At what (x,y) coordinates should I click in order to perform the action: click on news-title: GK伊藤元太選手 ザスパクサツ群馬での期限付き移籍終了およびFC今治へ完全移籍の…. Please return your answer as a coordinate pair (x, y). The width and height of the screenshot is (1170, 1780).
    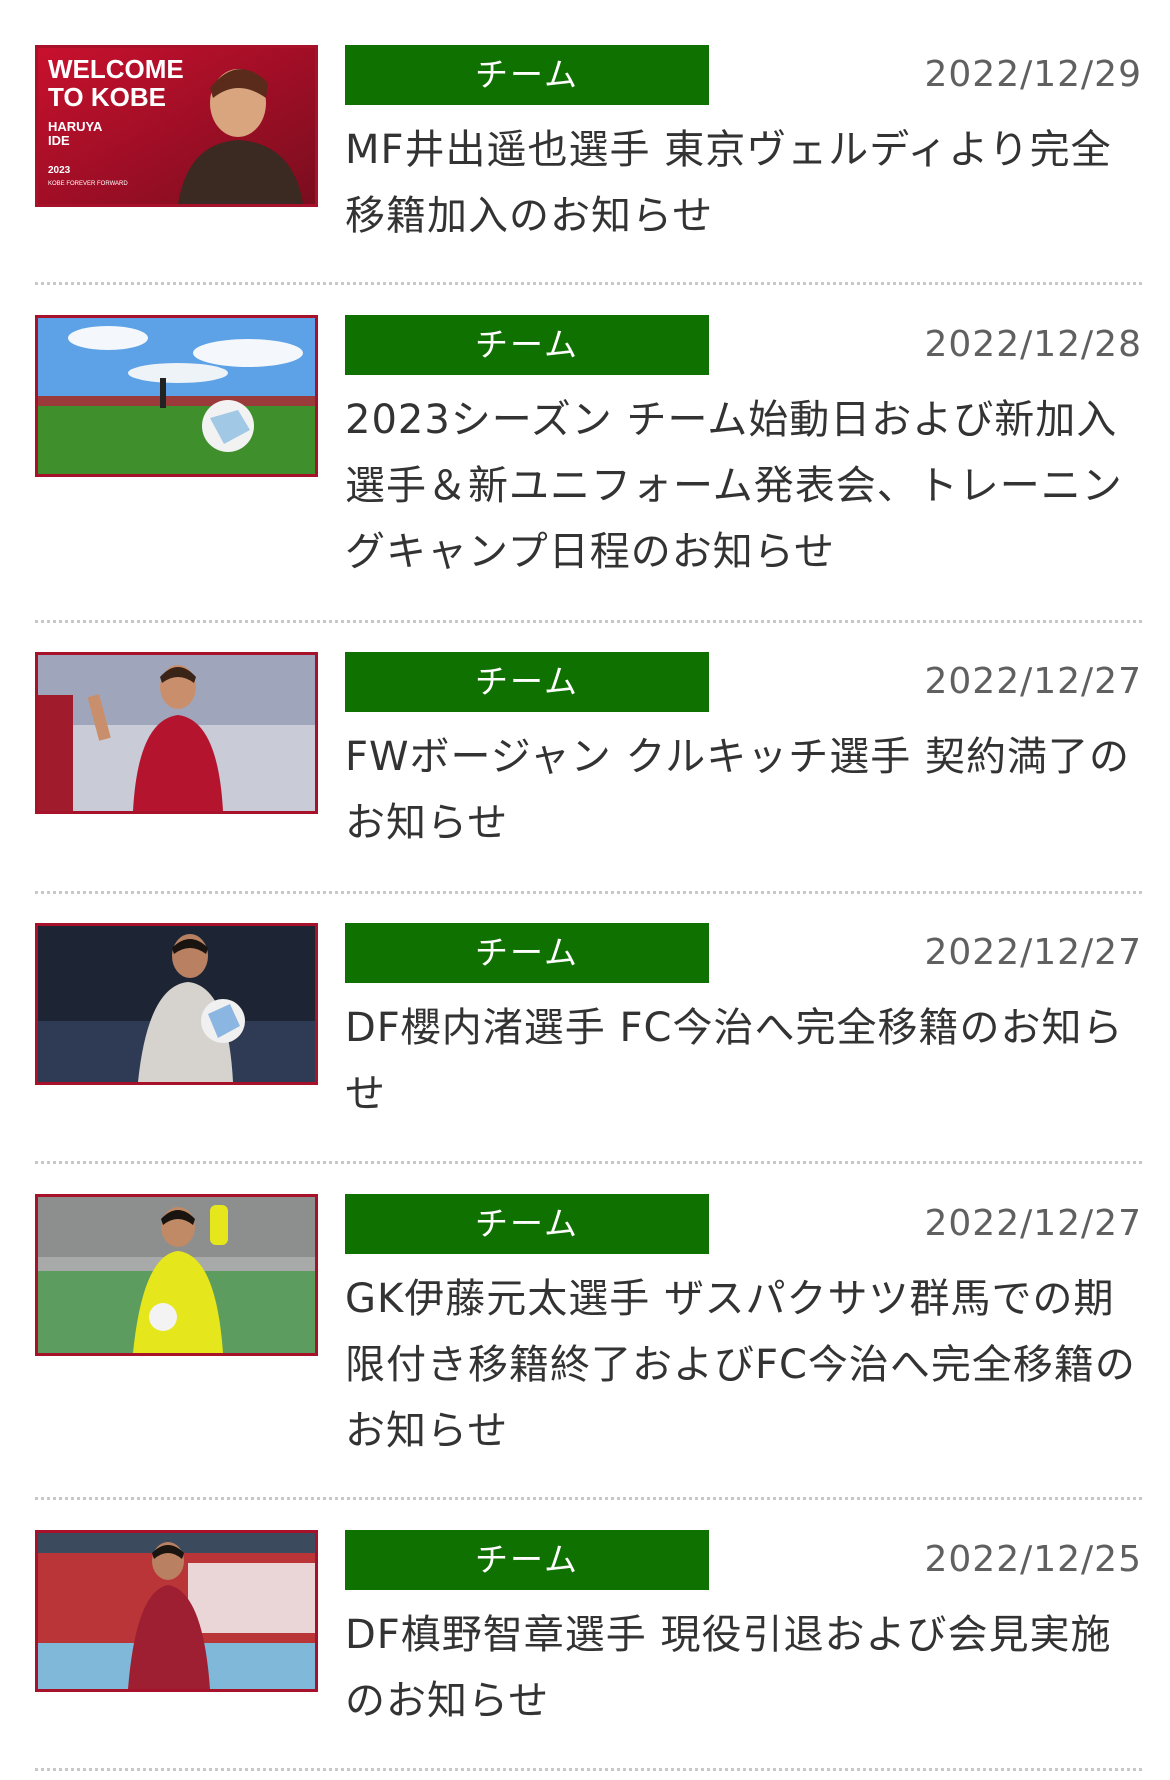
    Looking at the image, I should click on (745, 1365).